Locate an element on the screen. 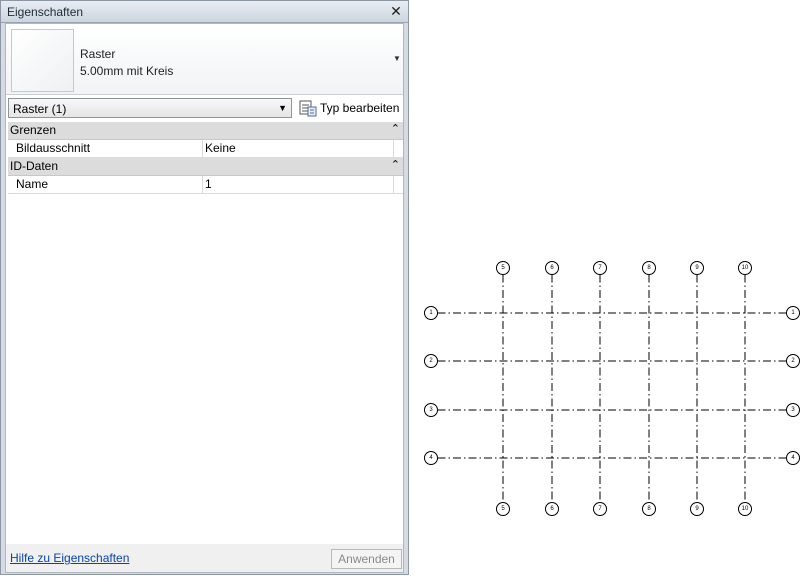  help-link: Hilfe zu Eigenschaften is located at coordinates (69, 558).